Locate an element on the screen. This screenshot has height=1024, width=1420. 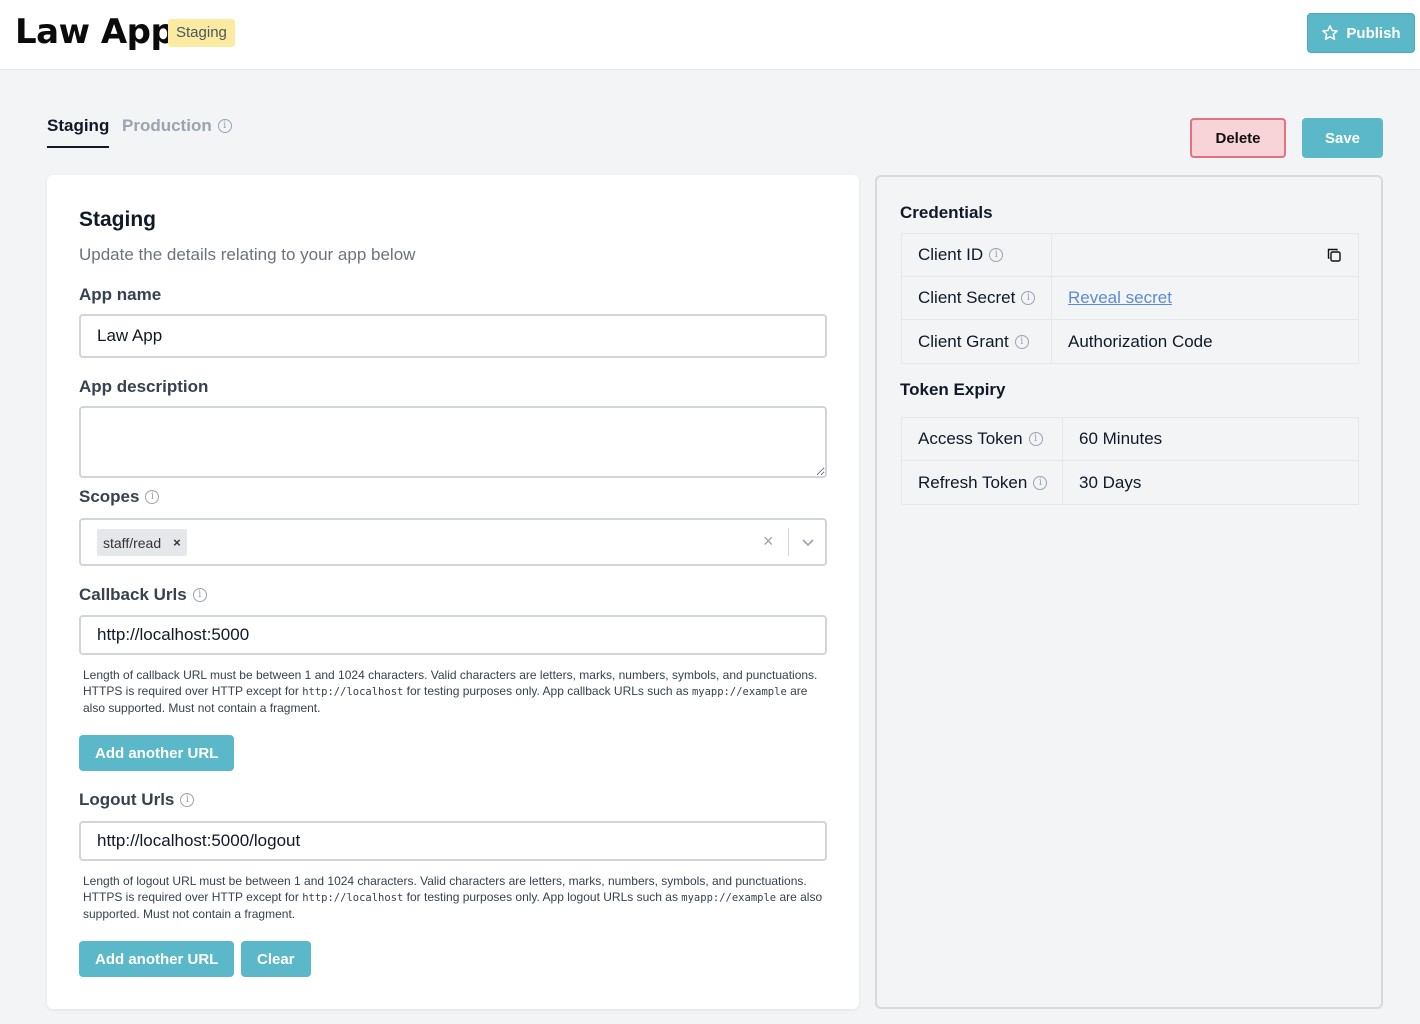
access-token-row: Access Token i 60 Minutes is located at coordinates (1130, 439).